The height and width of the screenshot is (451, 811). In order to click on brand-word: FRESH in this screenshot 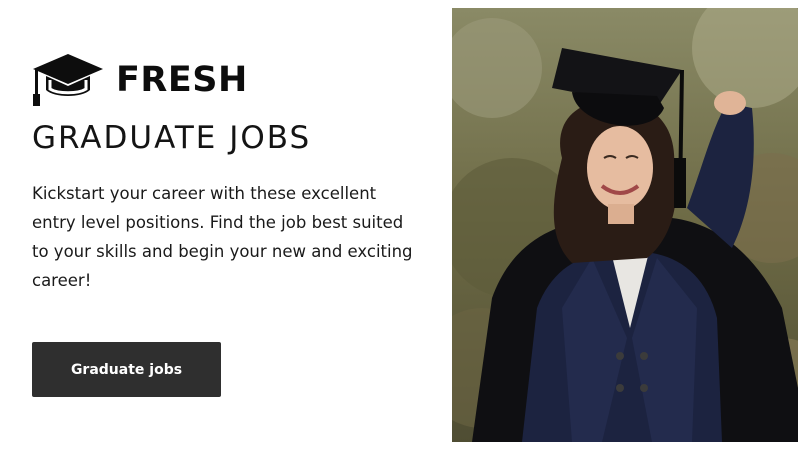, I will do `click(182, 79)`.